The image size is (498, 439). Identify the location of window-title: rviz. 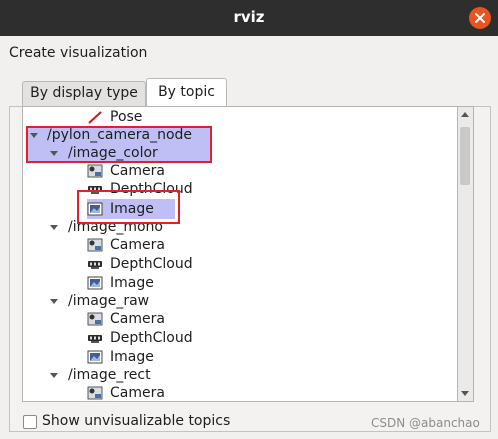
(249, 17).